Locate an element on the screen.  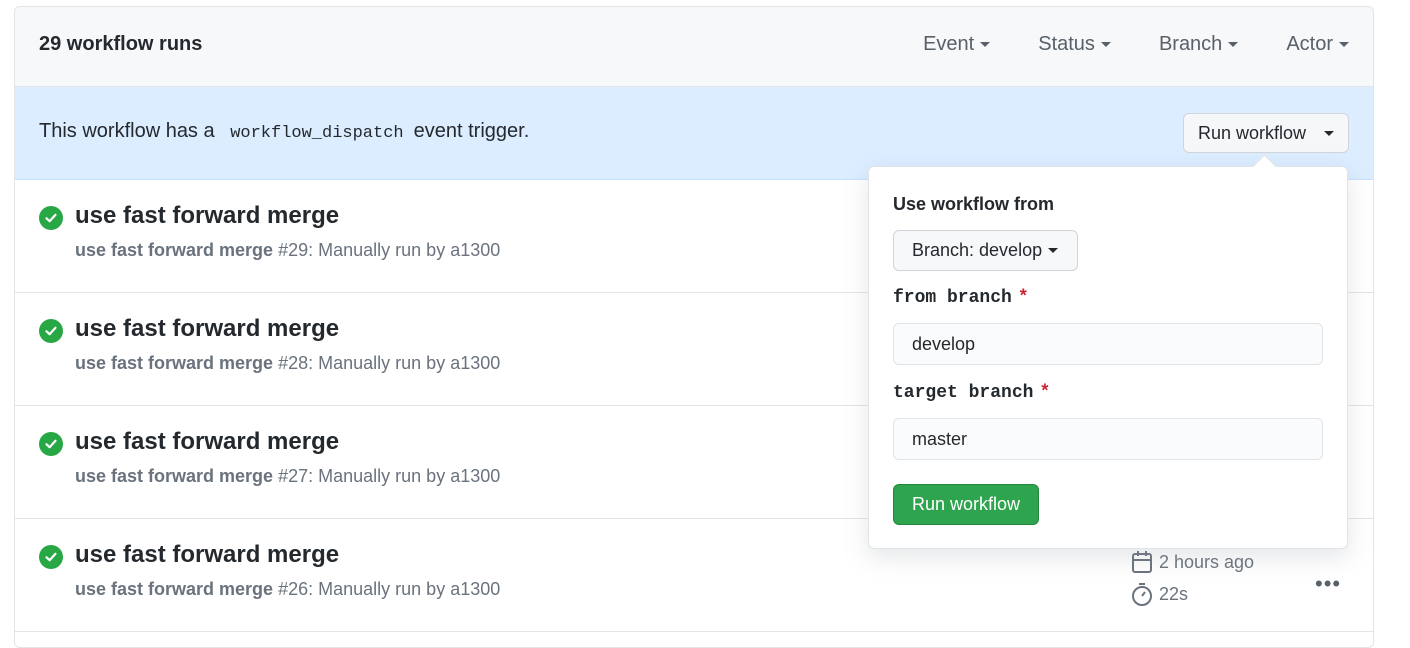
banner-text-before: This workflow has a is located at coordinates (127, 131).